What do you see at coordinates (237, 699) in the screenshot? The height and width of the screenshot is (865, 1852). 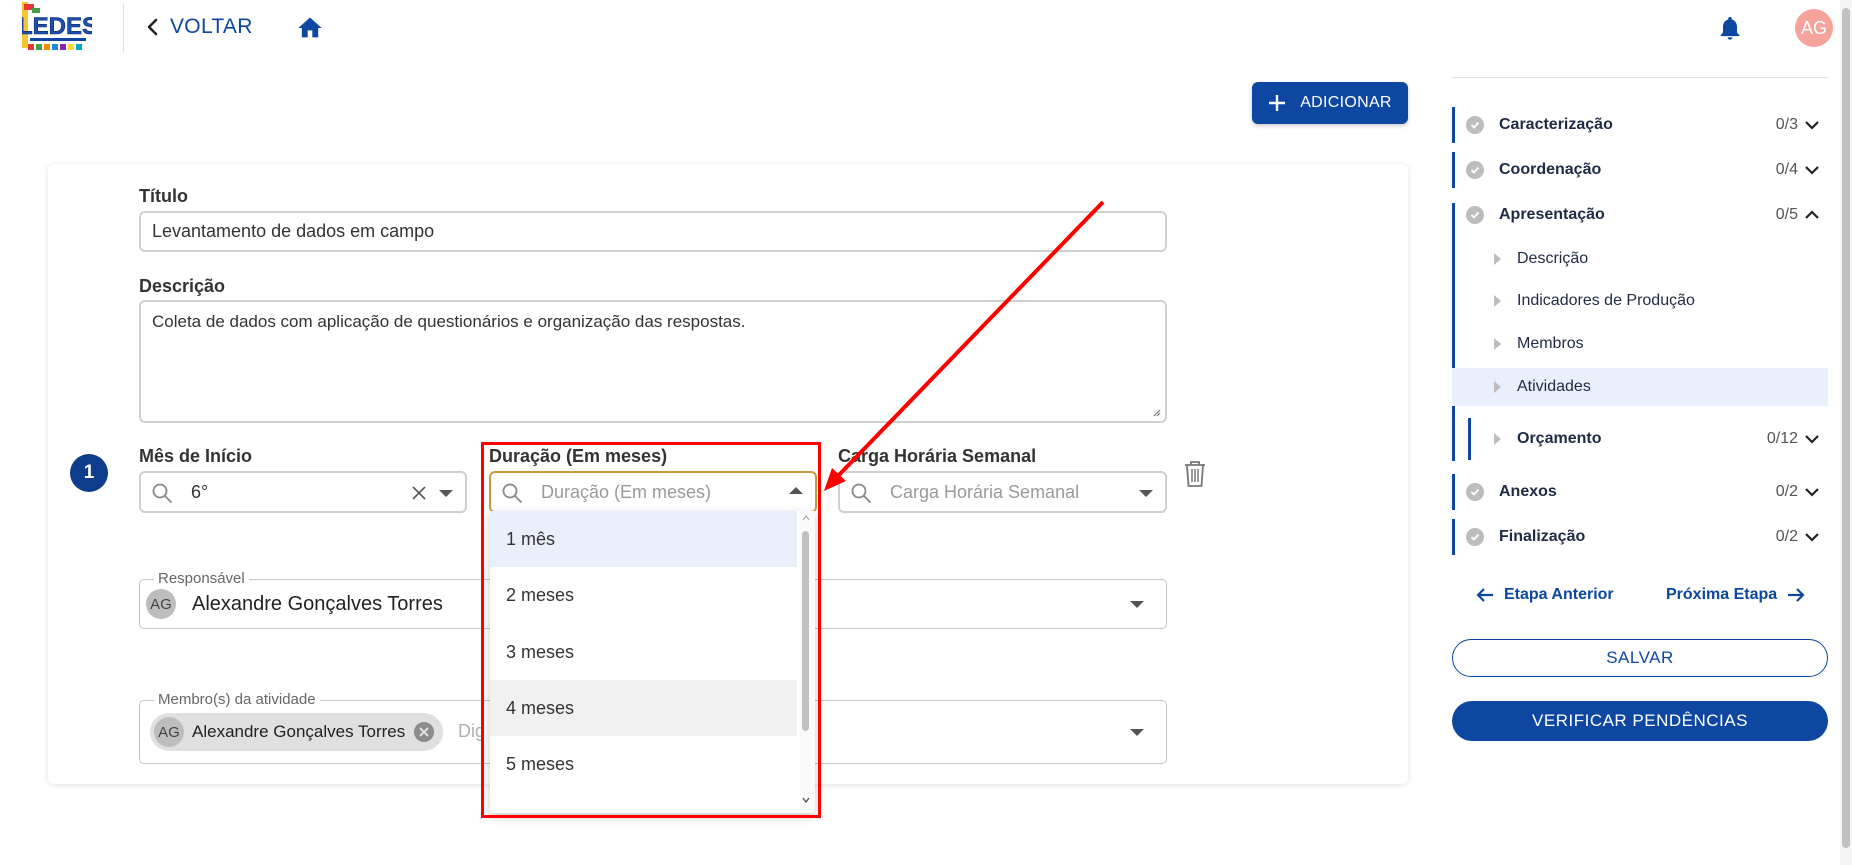 I see `members-label: Membro(s) da atividade` at bounding box center [237, 699].